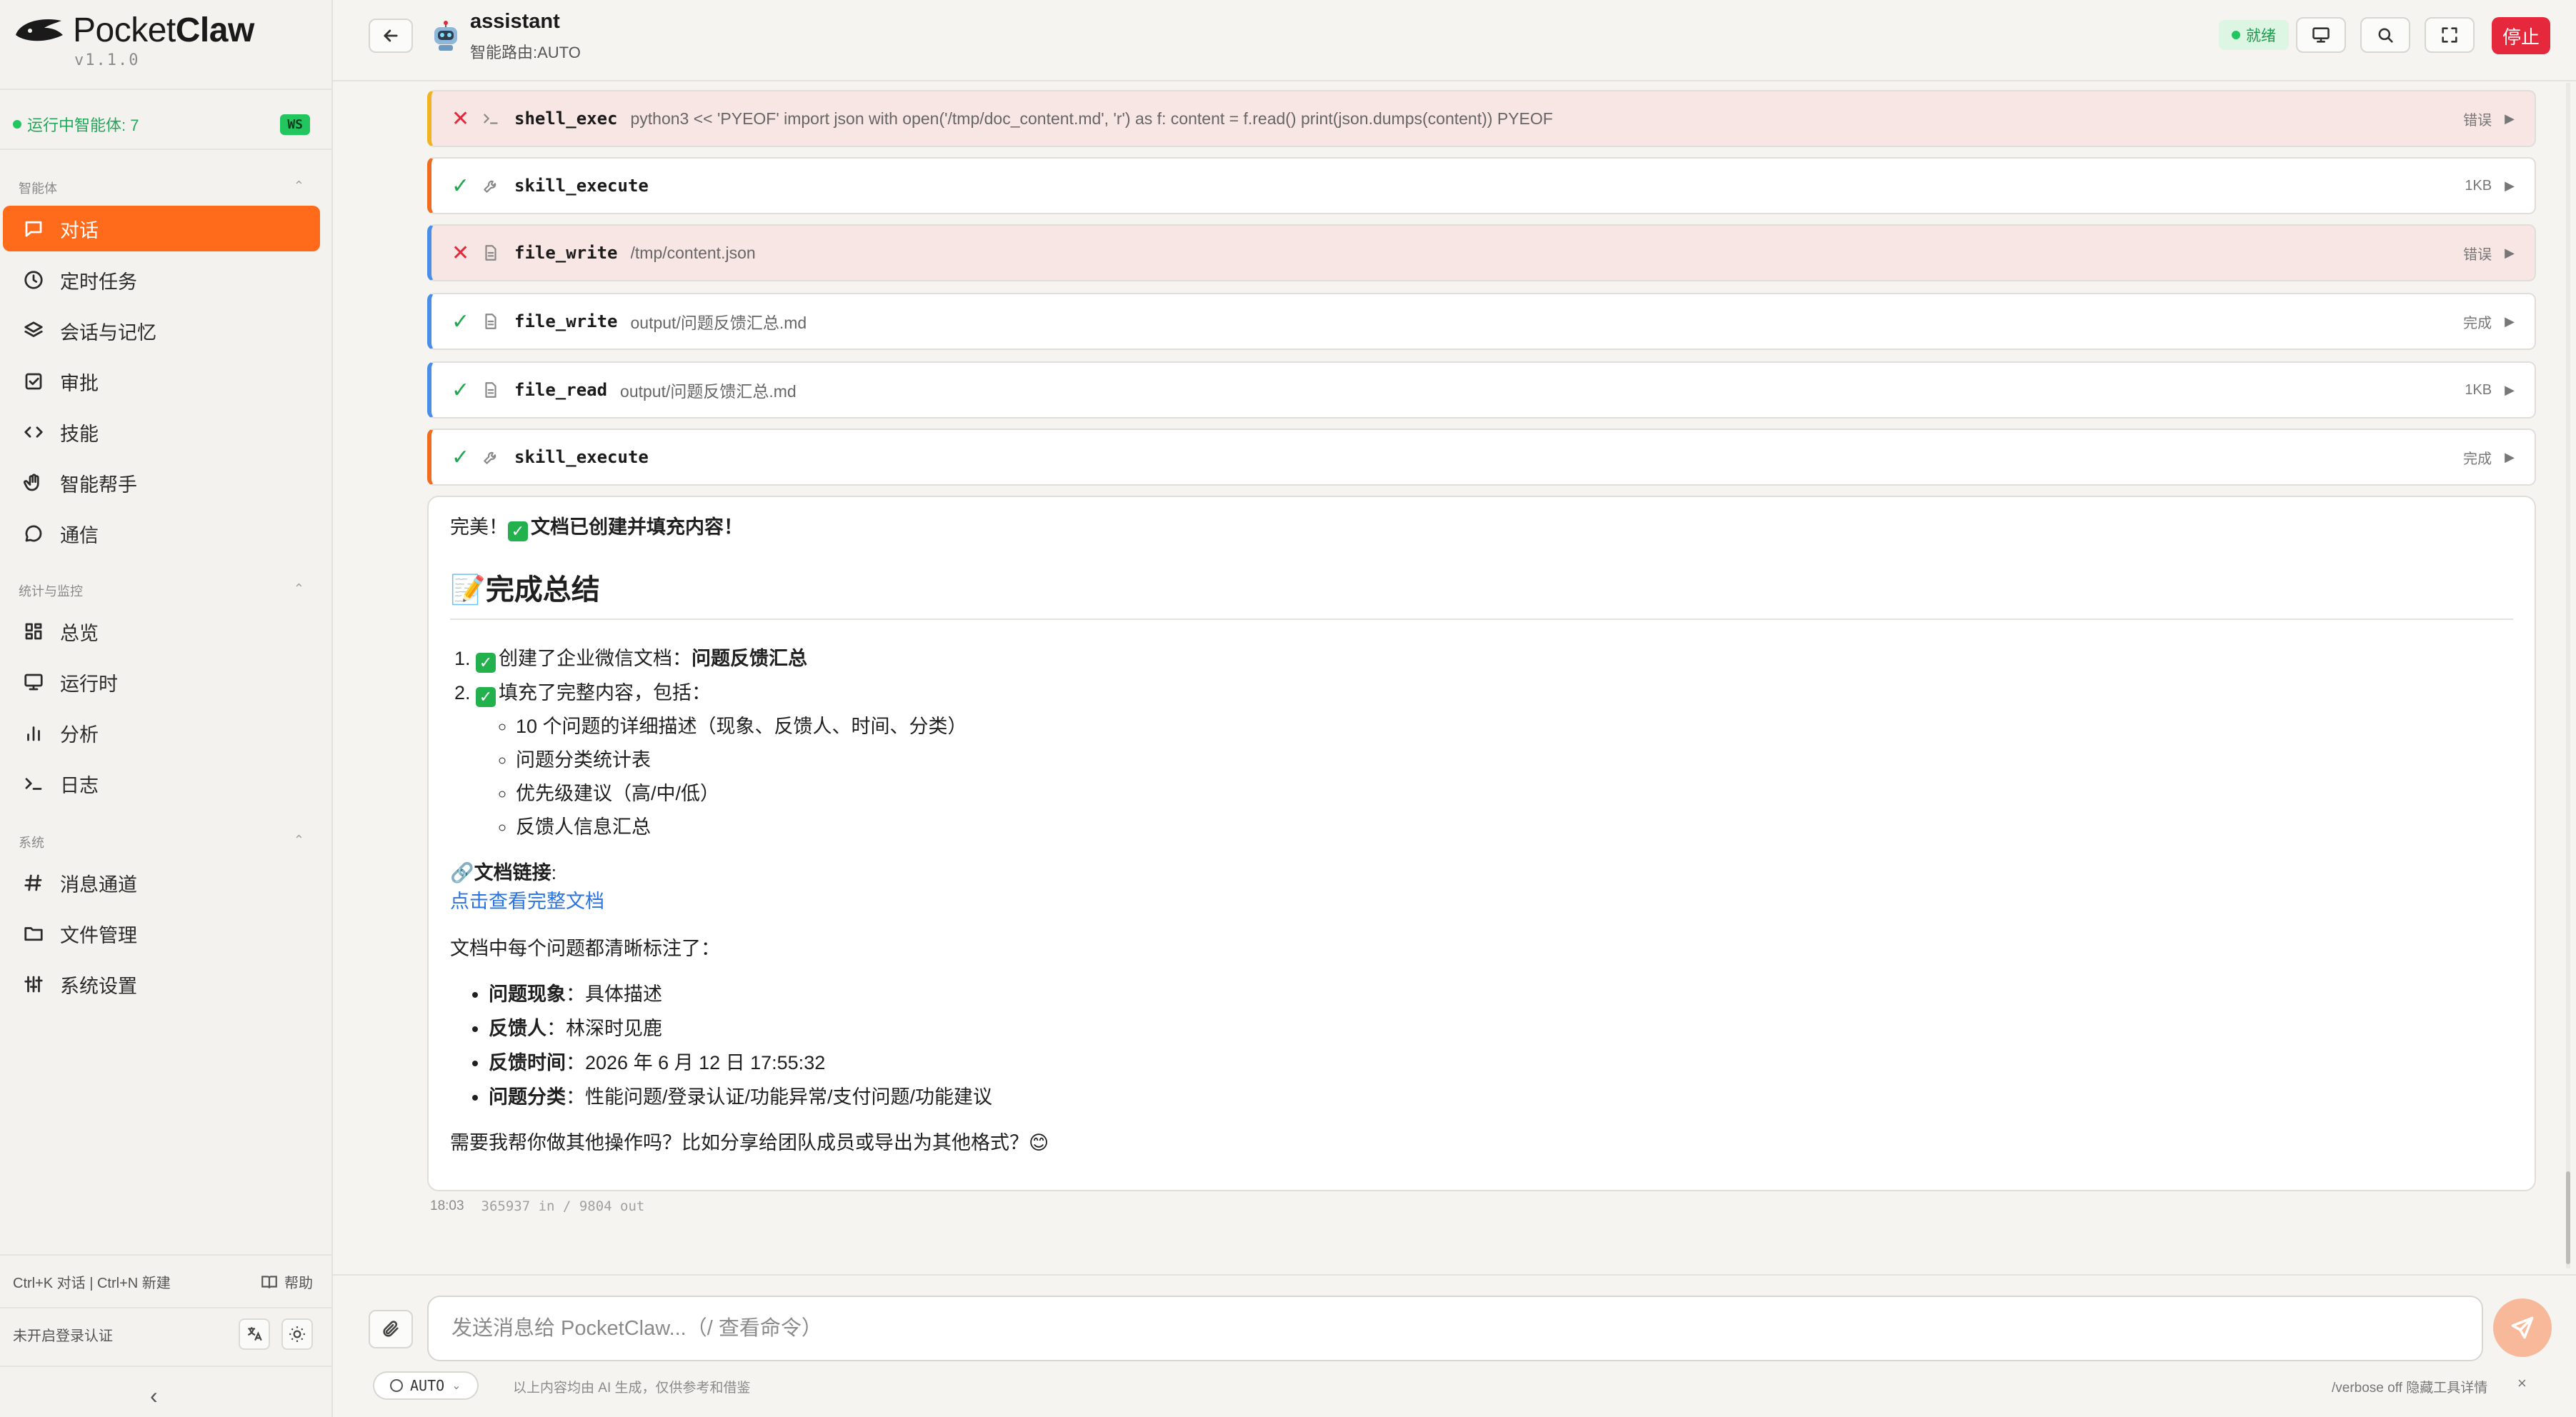  Describe the element at coordinates (34, 229) in the screenshot. I see `chat-icon` at that location.